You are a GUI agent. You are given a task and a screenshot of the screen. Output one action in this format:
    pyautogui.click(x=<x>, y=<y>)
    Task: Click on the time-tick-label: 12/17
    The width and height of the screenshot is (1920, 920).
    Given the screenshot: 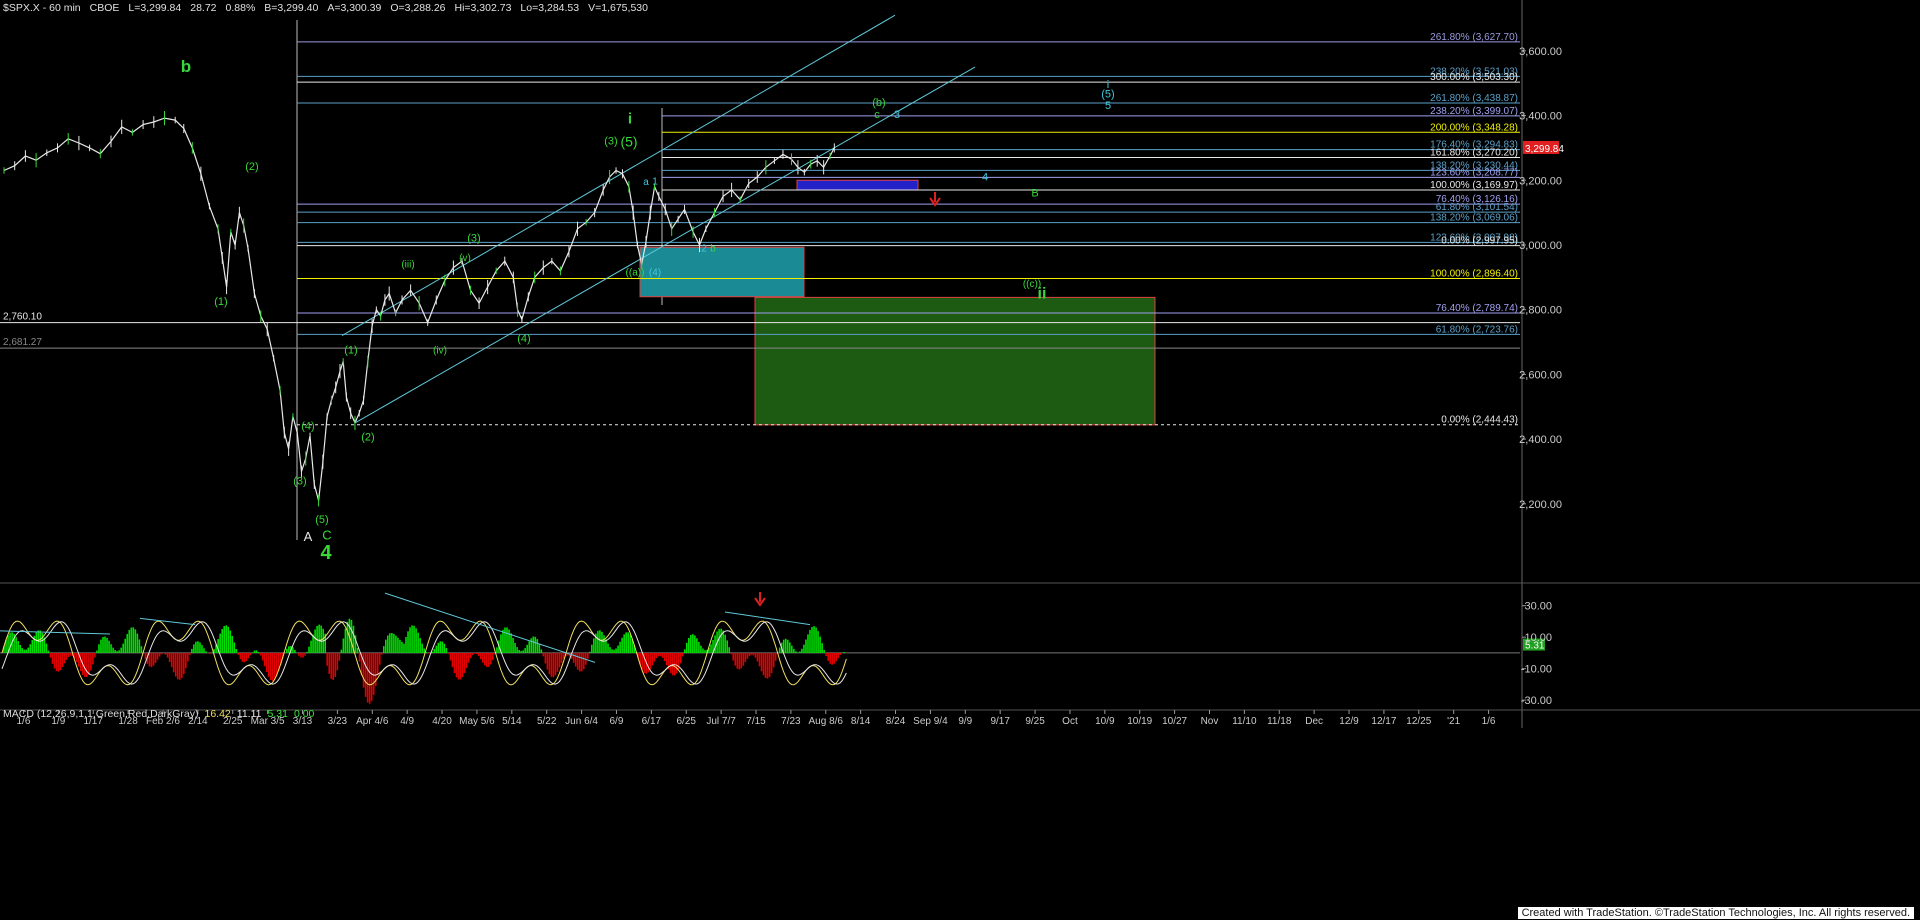 What is the action you would take?
    pyautogui.click(x=1383, y=721)
    